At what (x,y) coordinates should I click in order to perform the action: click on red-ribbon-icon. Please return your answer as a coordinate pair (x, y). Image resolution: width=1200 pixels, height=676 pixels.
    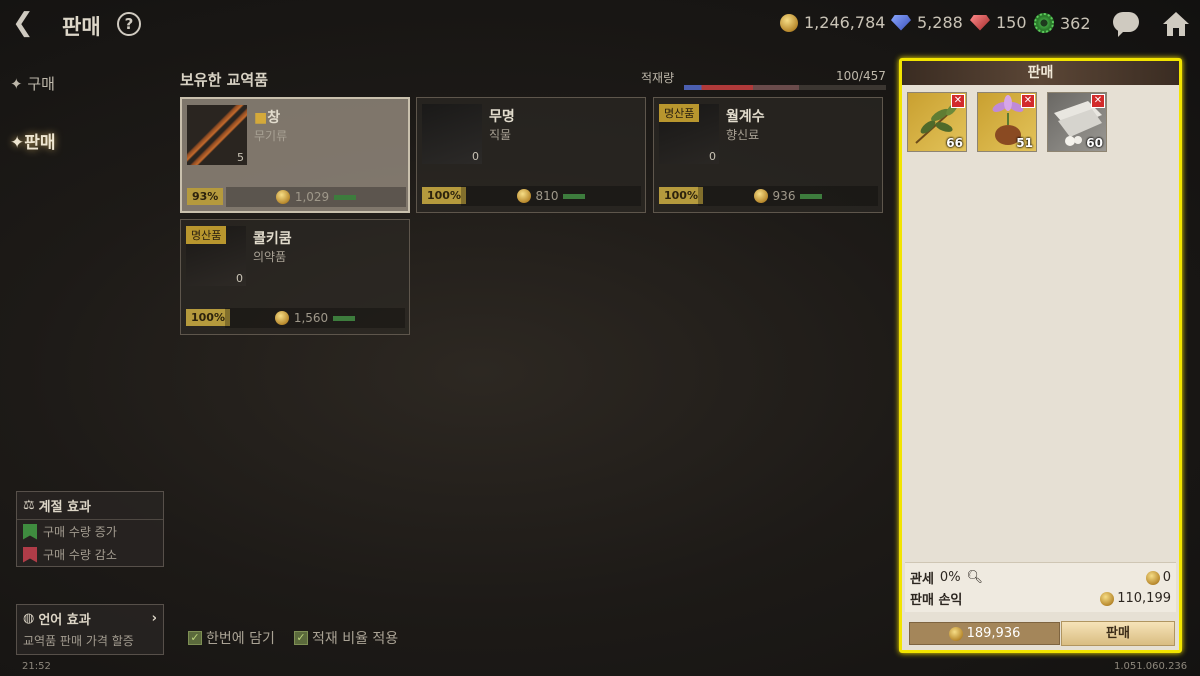
    Looking at the image, I should click on (30, 554).